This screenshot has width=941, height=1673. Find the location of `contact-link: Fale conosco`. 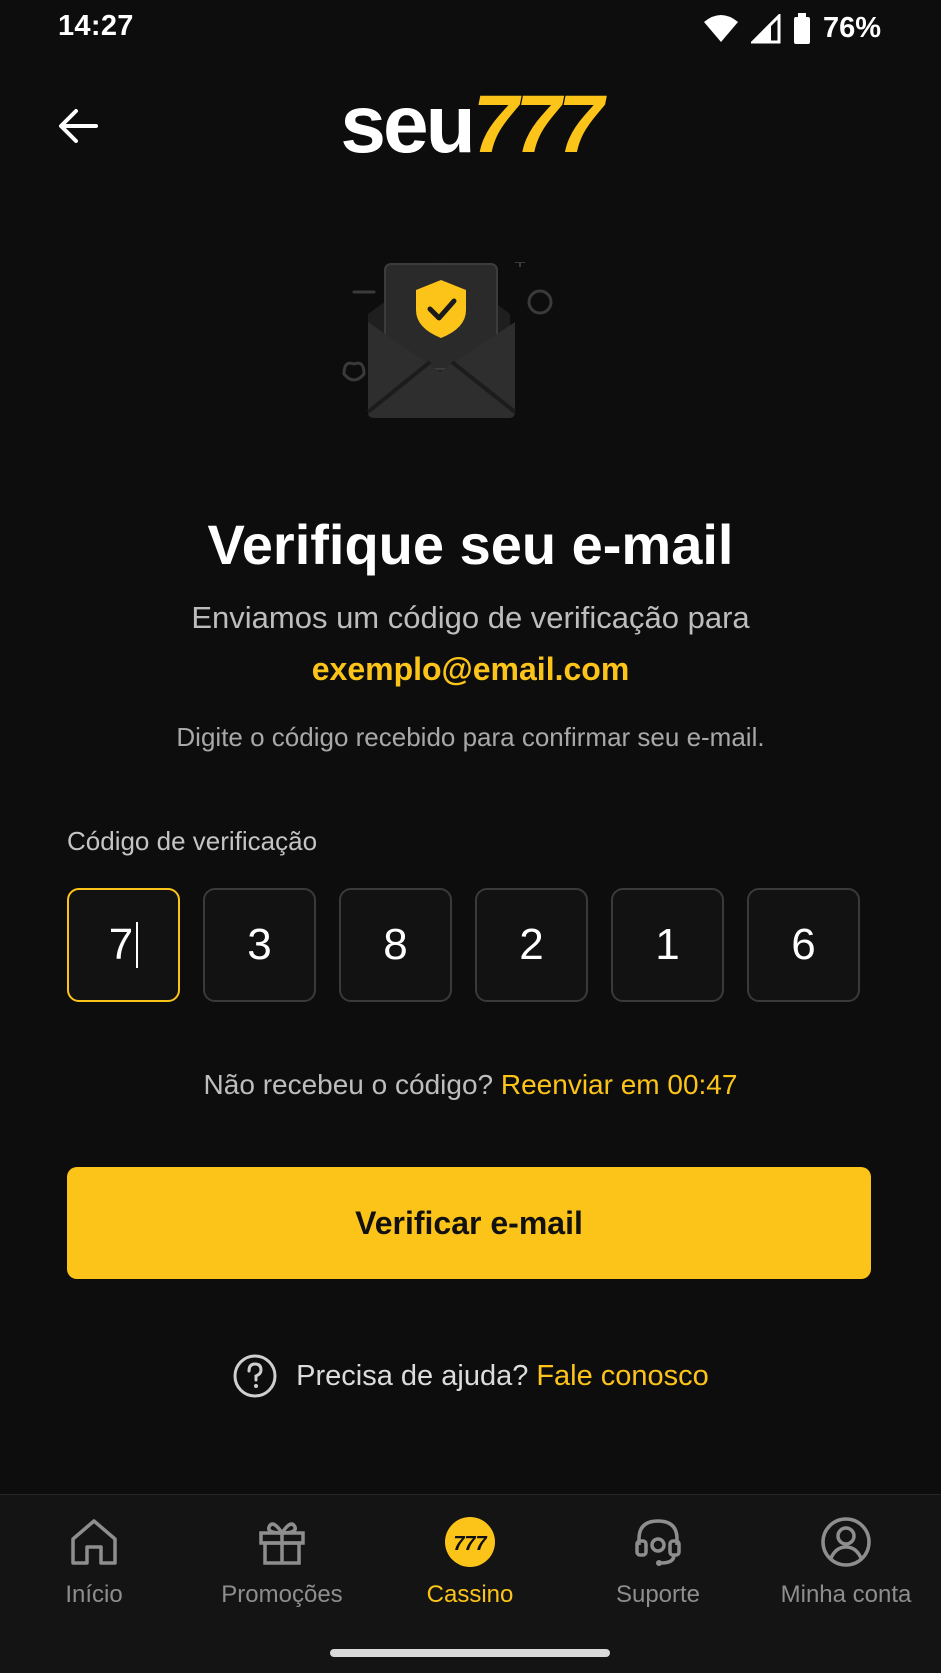

contact-link: Fale conosco is located at coordinates (622, 1376).